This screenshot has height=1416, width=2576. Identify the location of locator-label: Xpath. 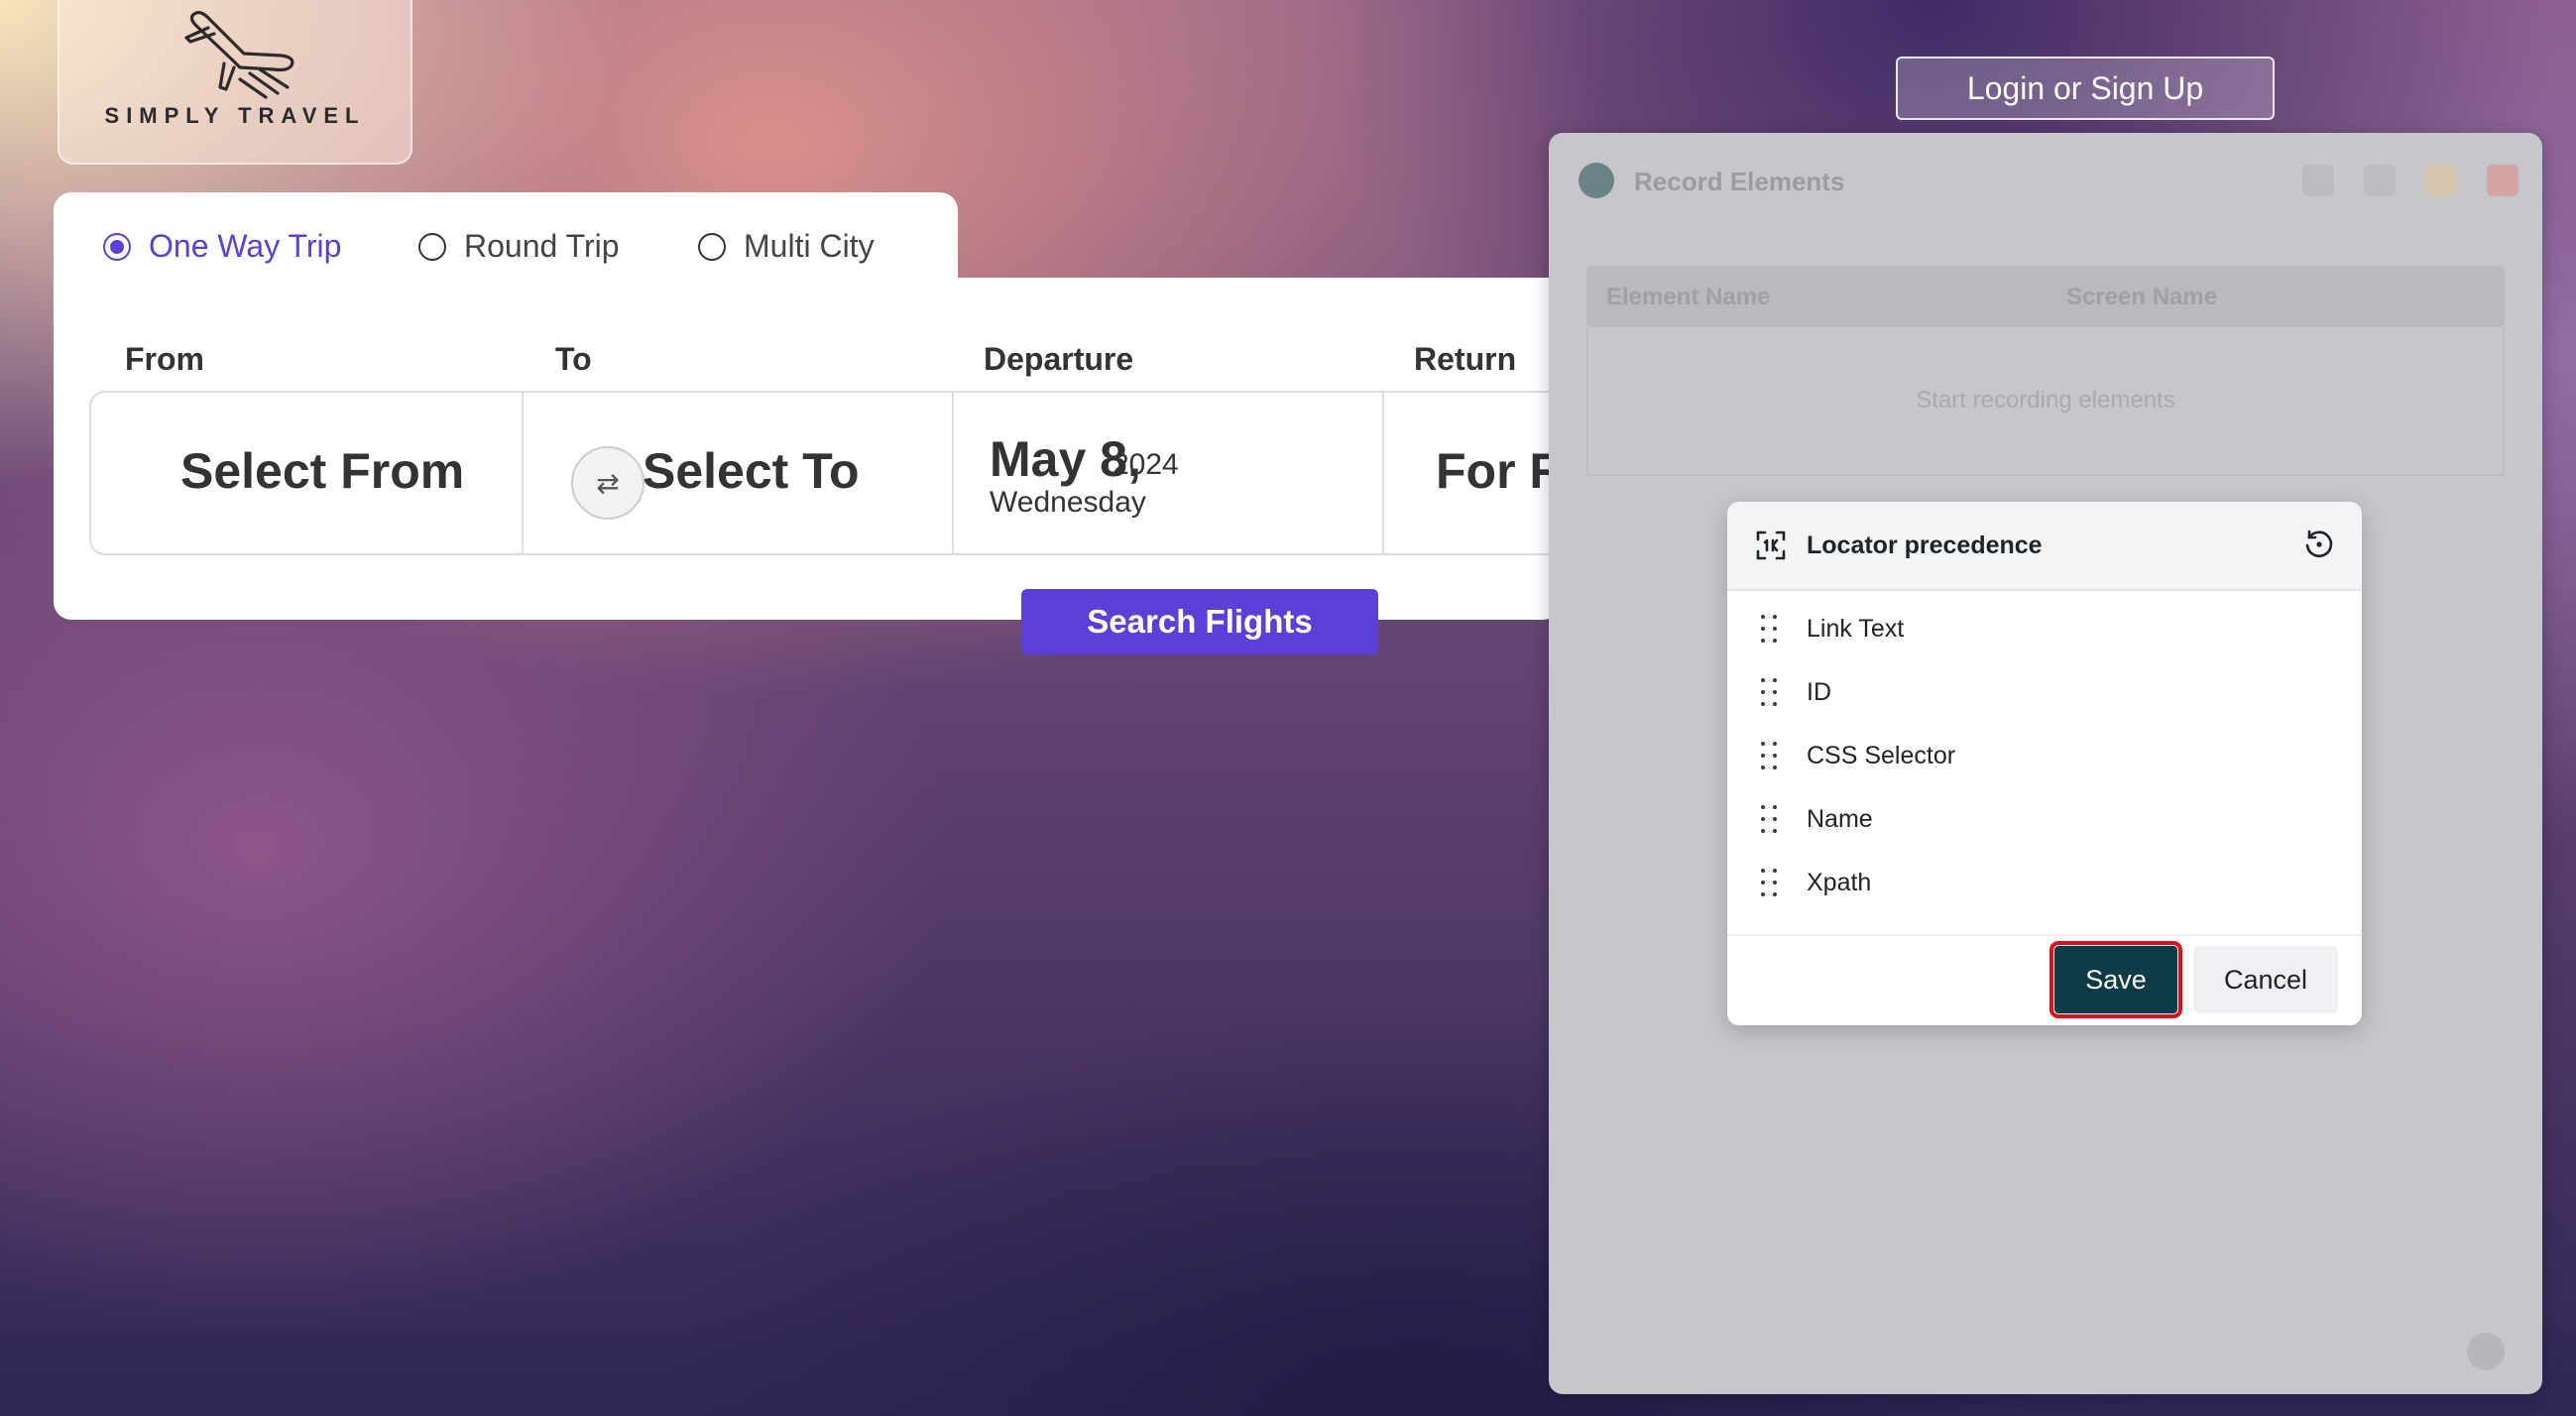
(1839, 882).